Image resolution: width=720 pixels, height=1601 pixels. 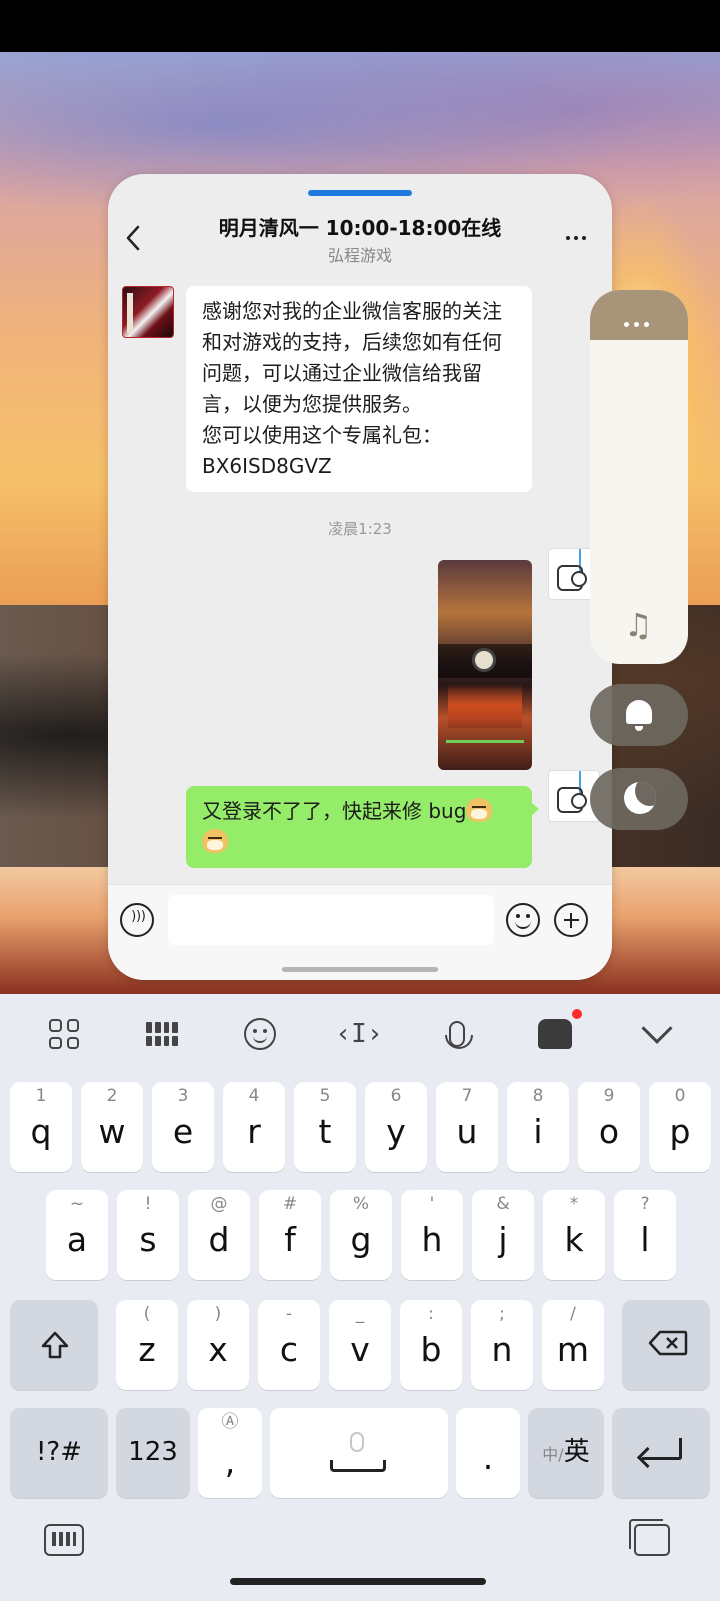 I want to click on microphone-icon, so click(x=457, y=1034).